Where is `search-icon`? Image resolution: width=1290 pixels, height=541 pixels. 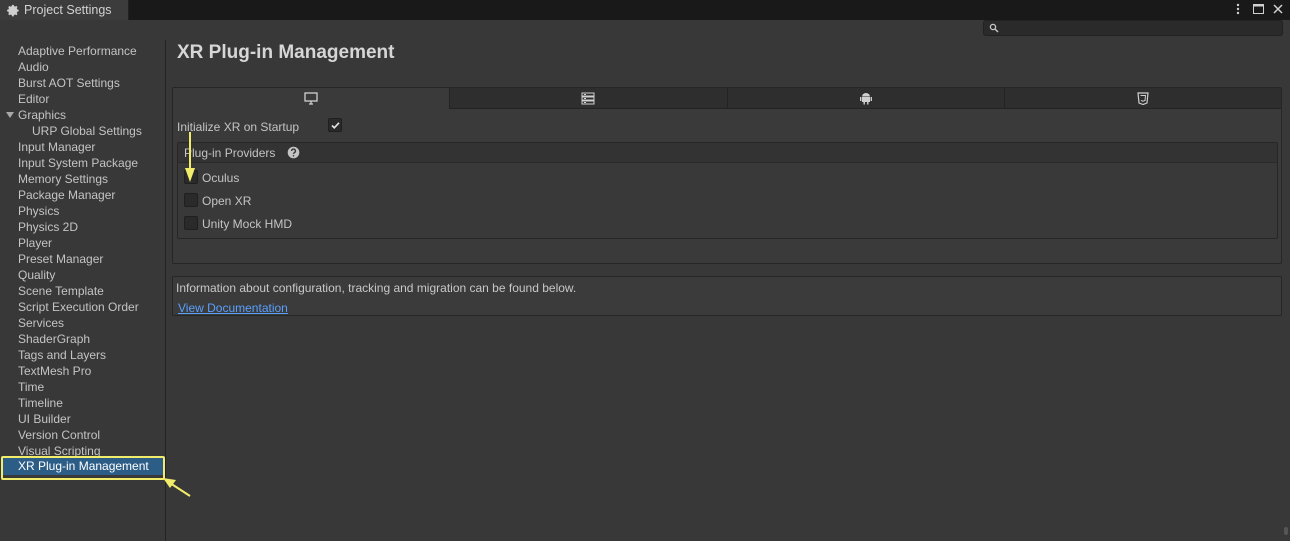 search-icon is located at coordinates (994, 28).